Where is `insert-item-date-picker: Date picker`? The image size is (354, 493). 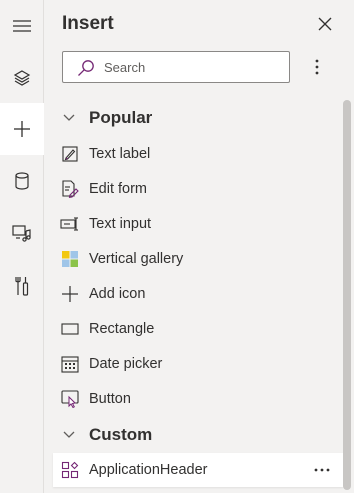 insert-item-date-picker: Date picker is located at coordinates (198, 364).